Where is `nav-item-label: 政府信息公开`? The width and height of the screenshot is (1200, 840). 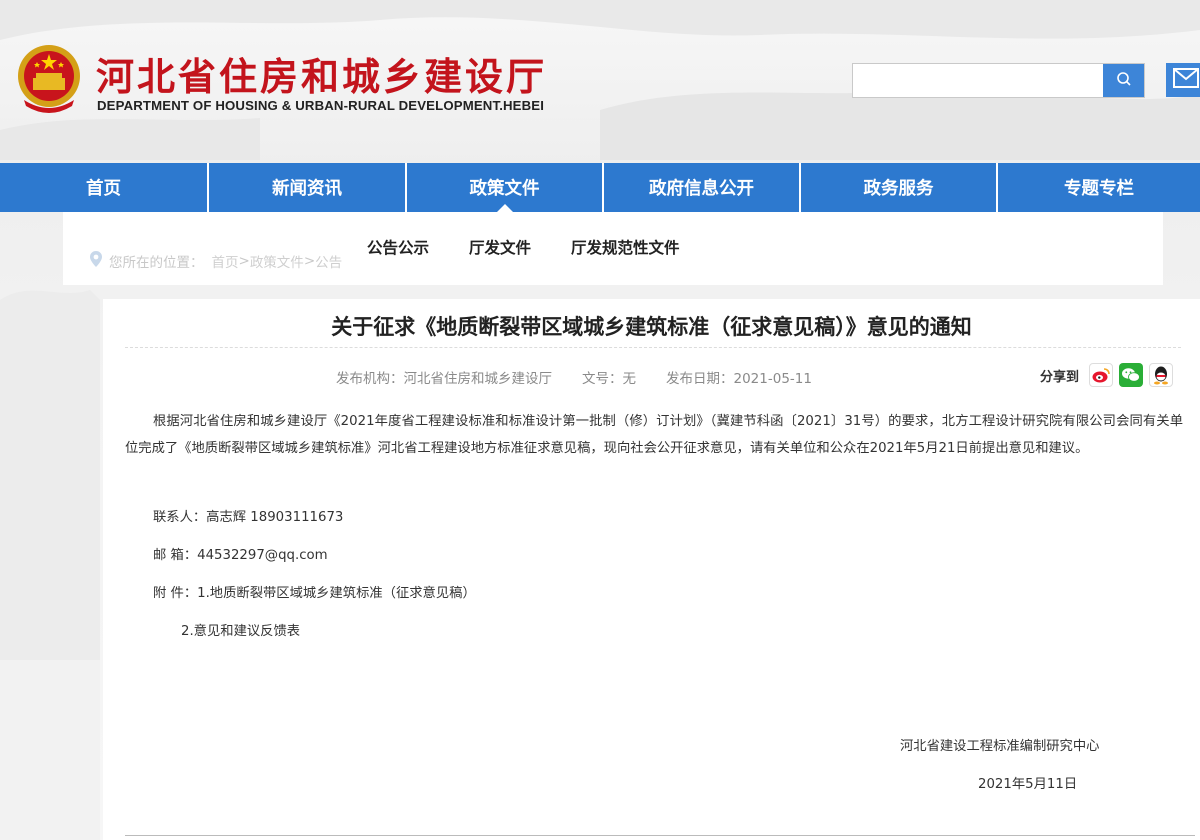 nav-item-label: 政府信息公开 is located at coordinates (701, 189).